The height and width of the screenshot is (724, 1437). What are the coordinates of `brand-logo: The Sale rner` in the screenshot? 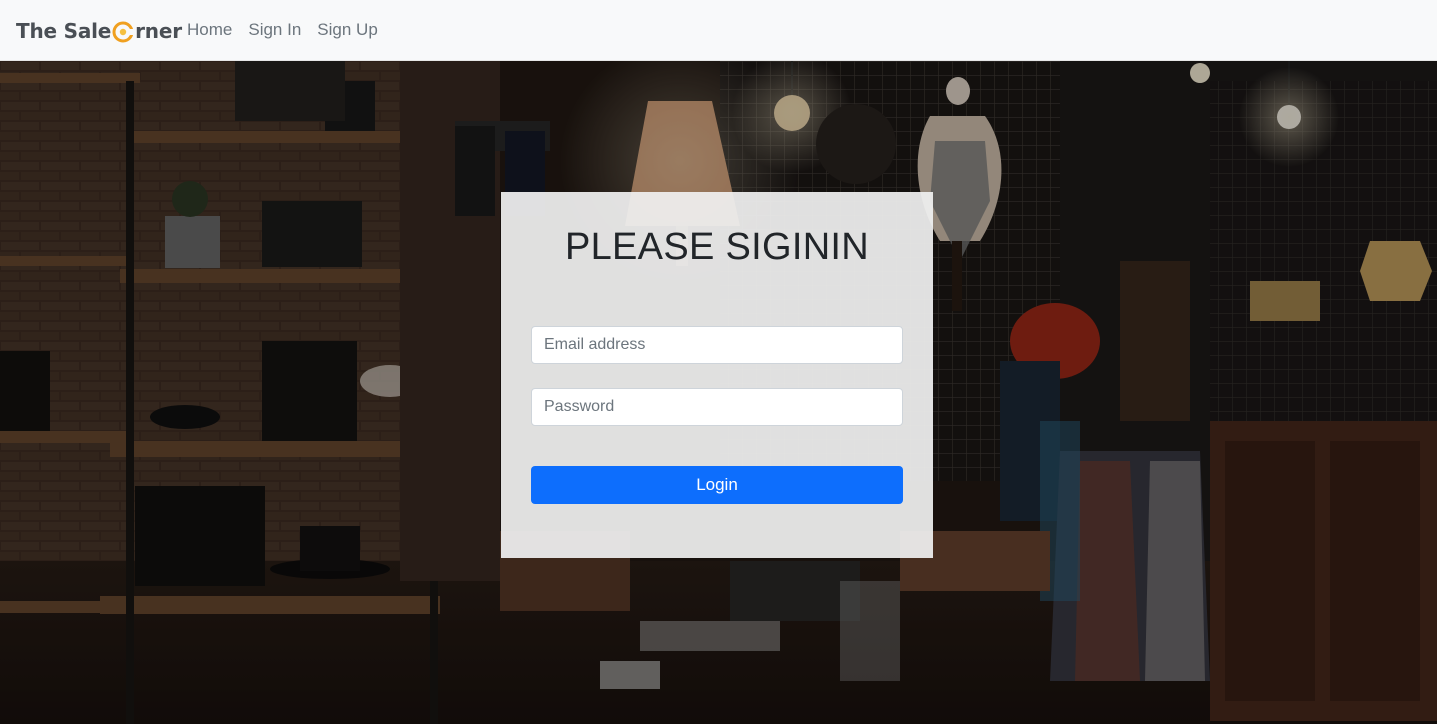 It's located at (99, 31).